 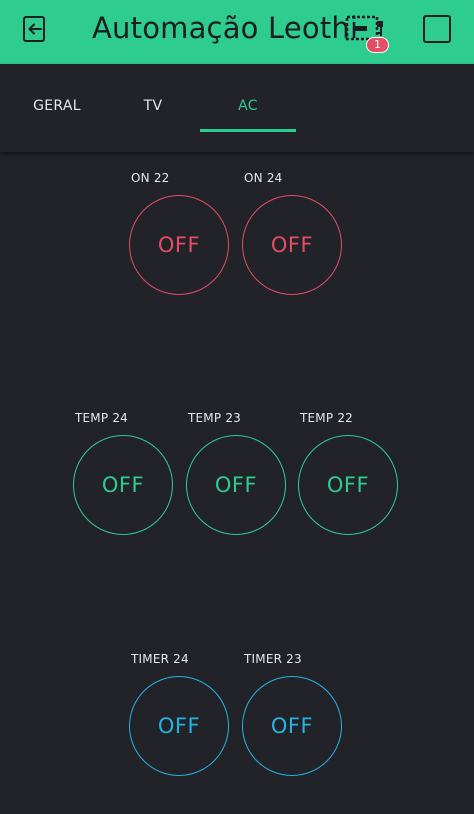 I want to click on active-tab-indicator, so click(x=248, y=130).